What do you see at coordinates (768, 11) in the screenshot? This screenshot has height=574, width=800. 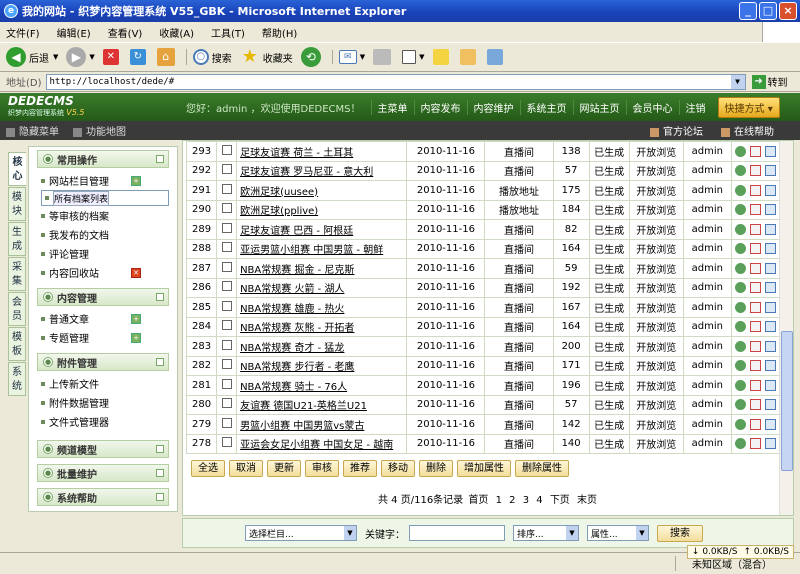 I see `maximize-button: □` at bounding box center [768, 11].